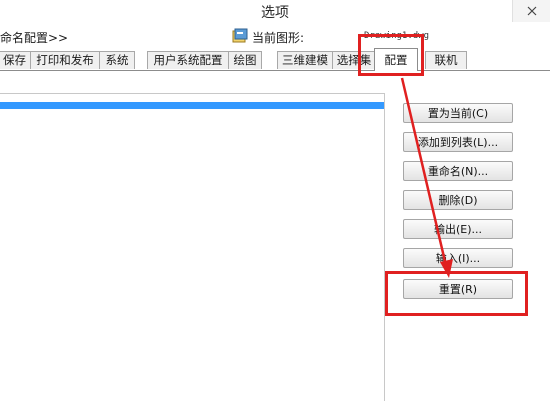 The image size is (550, 401). Describe the element at coordinates (446, 60) in the screenshot. I see `tab-online: 联机` at that location.